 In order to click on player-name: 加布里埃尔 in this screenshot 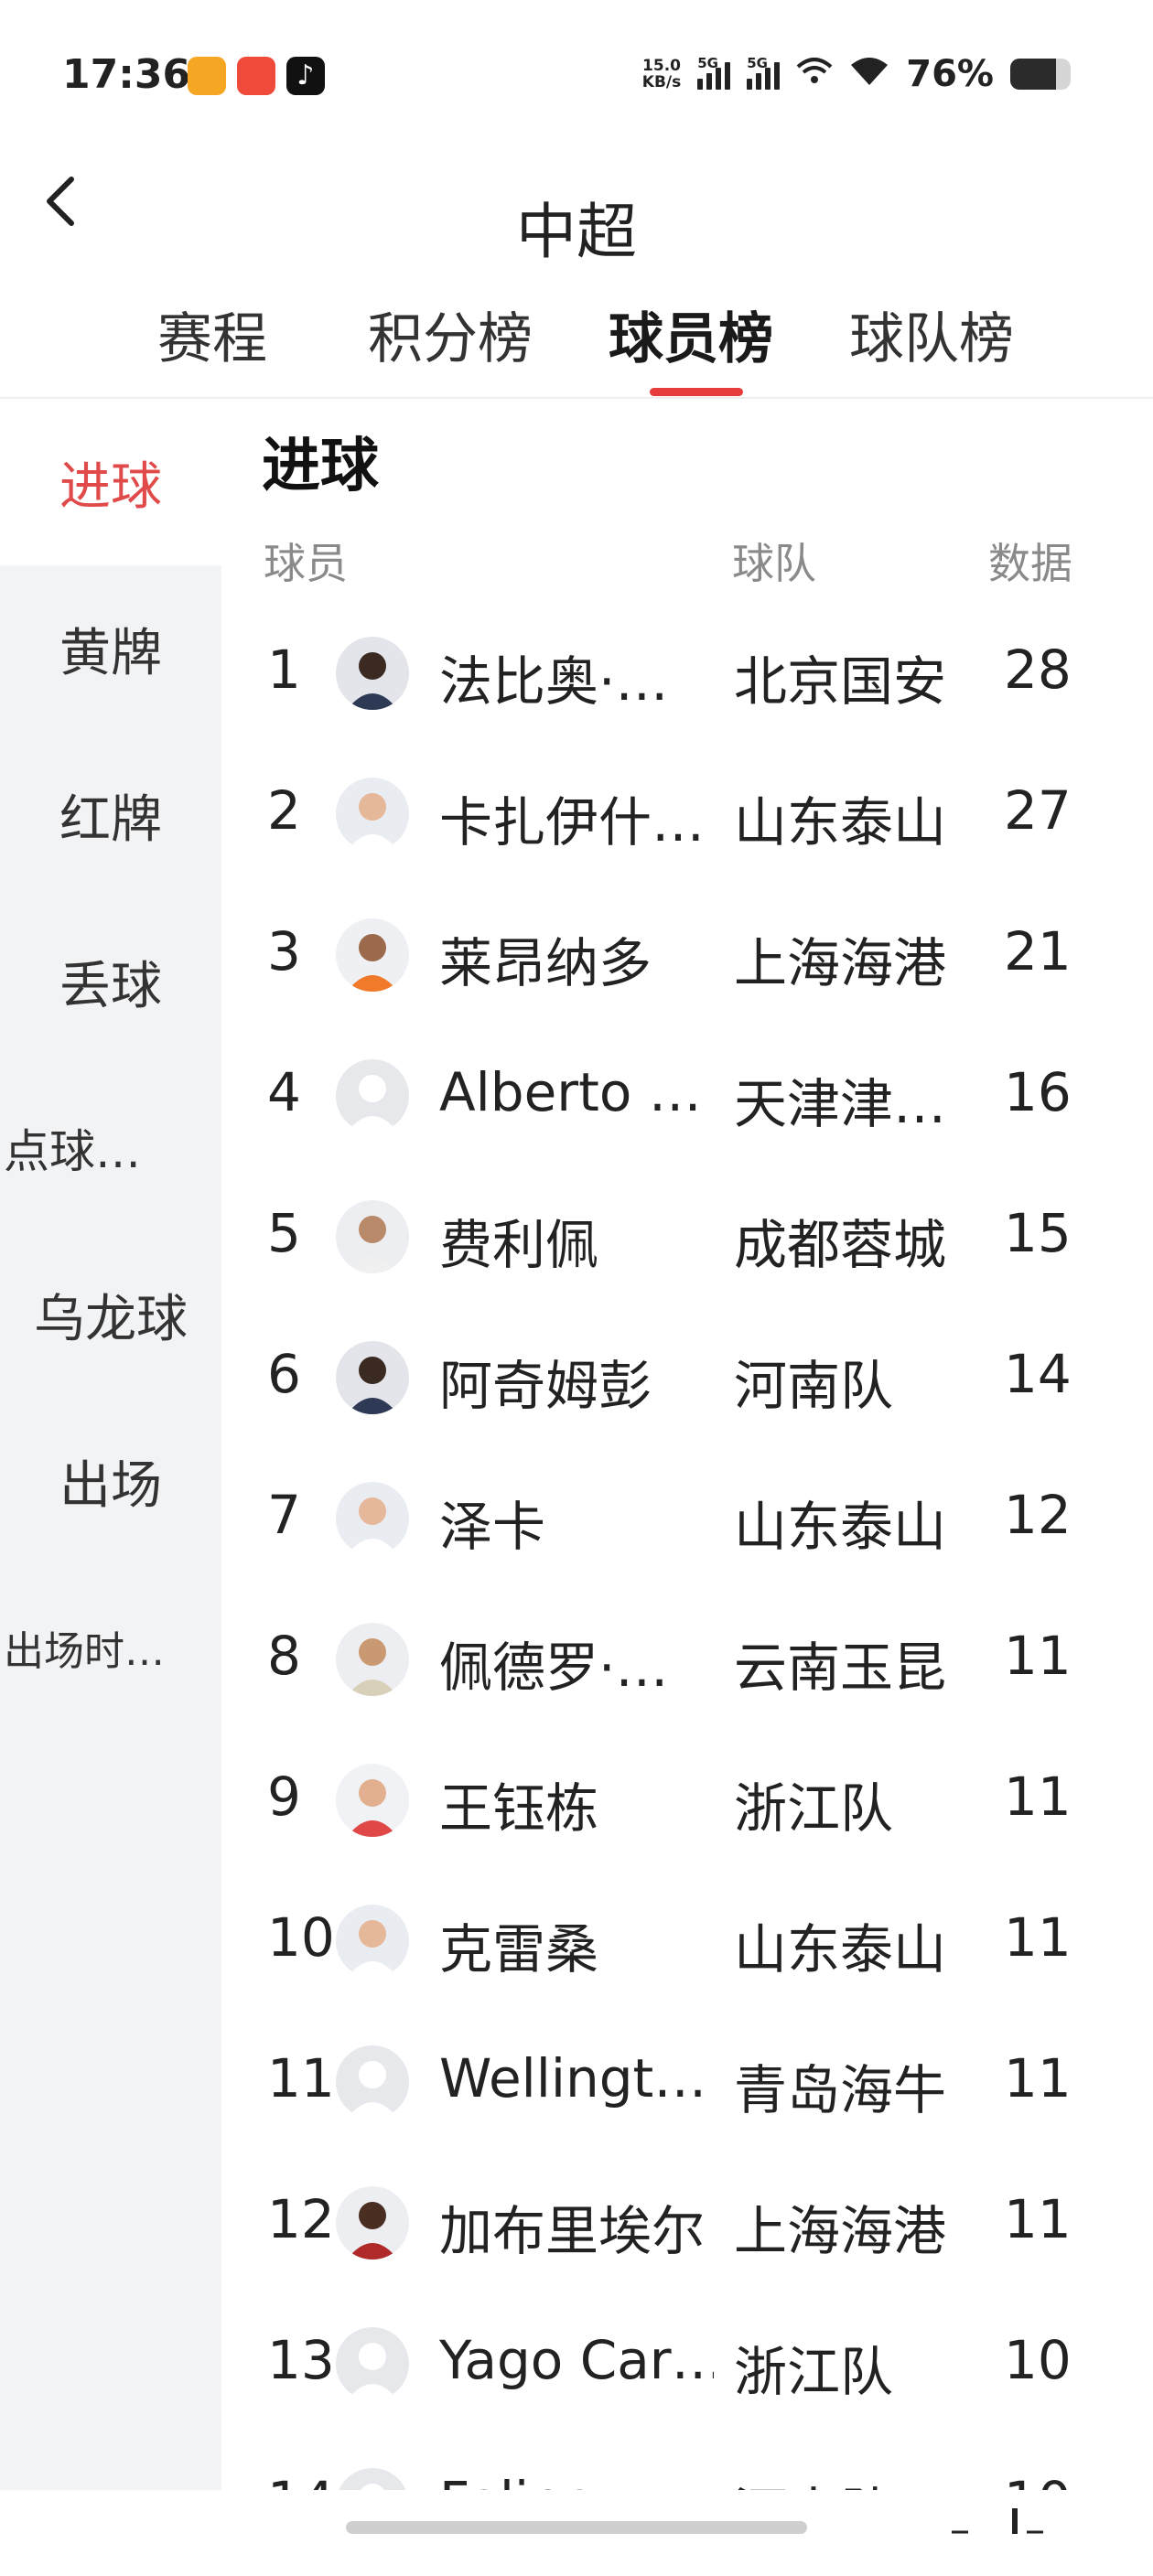, I will do `click(576, 2226)`.